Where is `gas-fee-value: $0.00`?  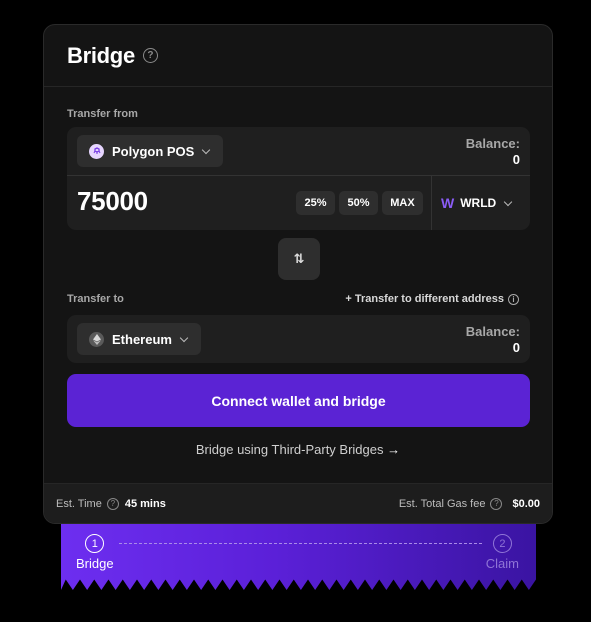 gas-fee-value: $0.00 is located at coordinates (526, 503).